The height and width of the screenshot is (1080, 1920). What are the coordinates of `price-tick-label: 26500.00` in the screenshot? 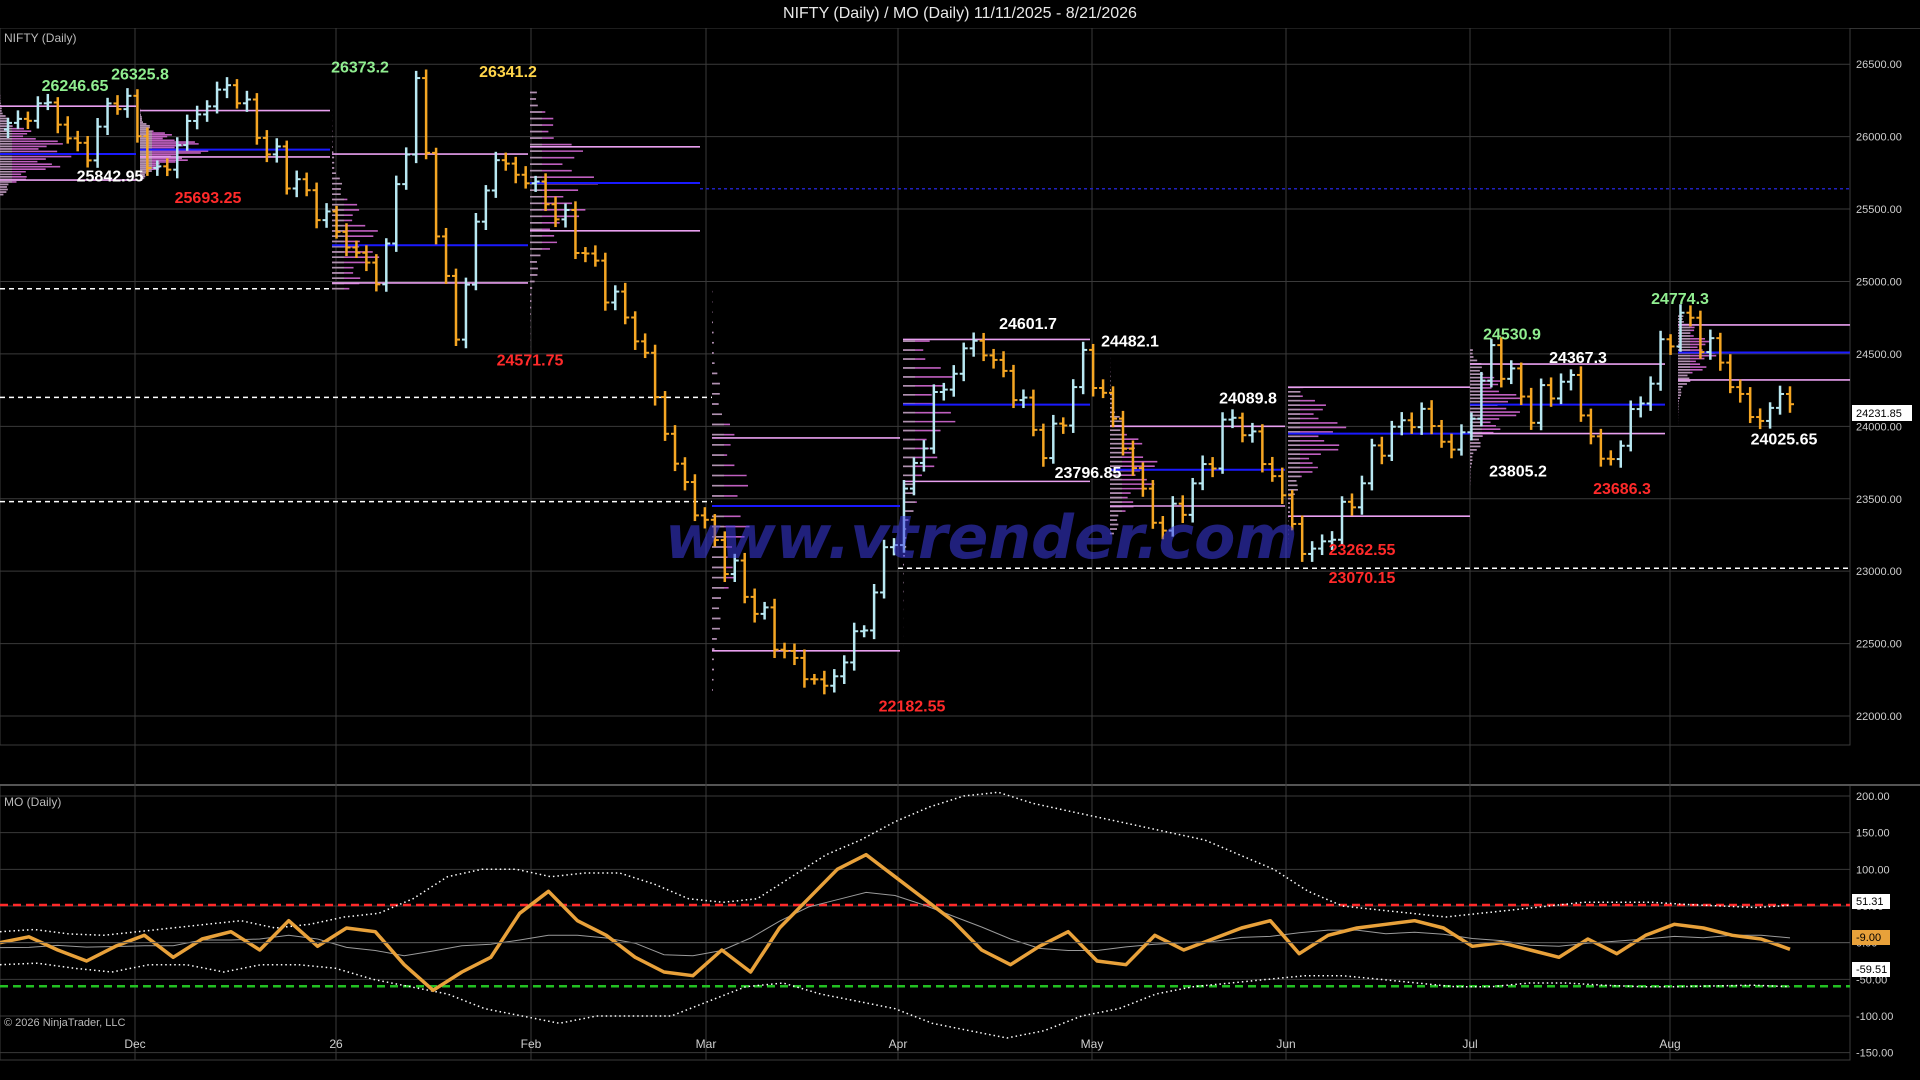 It's located at (1879, 65).